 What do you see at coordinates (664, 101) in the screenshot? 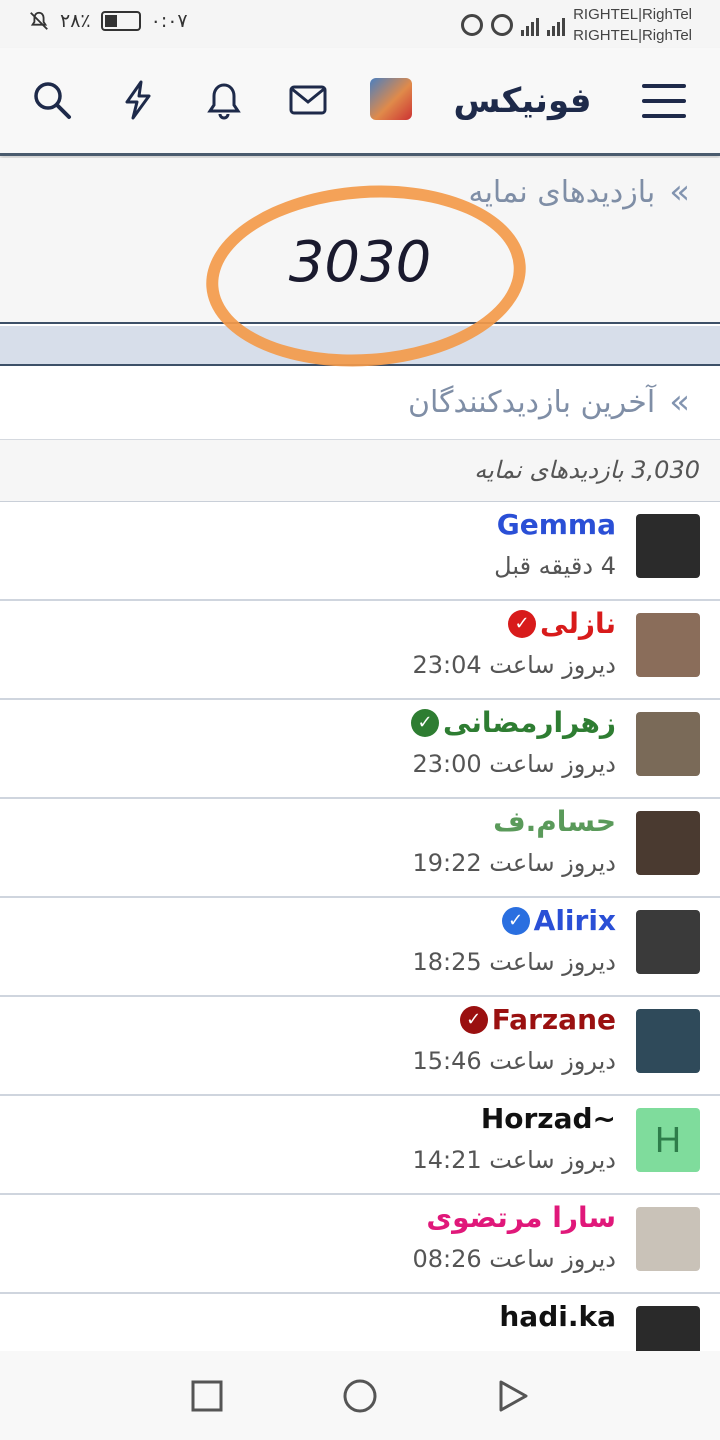
I see `menu-icon` at bounding box center [664, 101].